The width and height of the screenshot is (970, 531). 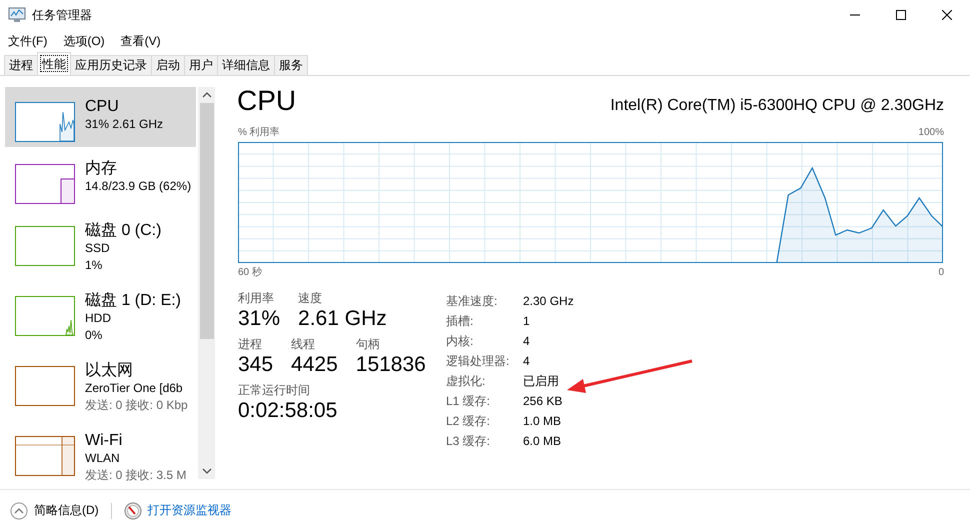 I want to click on menu-item: 选项(O), so click(x=84, y=41).